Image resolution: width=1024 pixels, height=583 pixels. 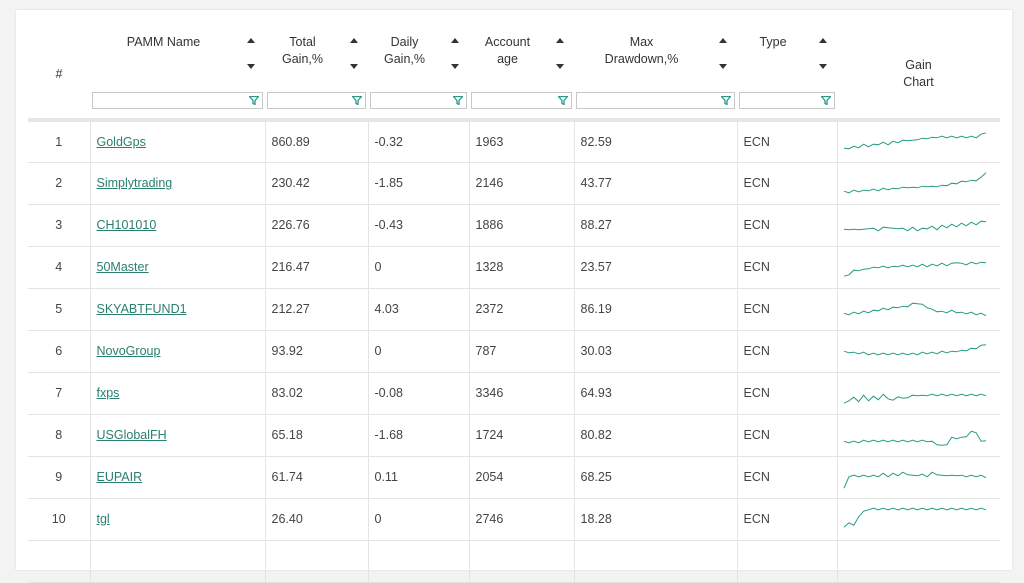 I want to click on filter-daily, so click(x=418, y=100).